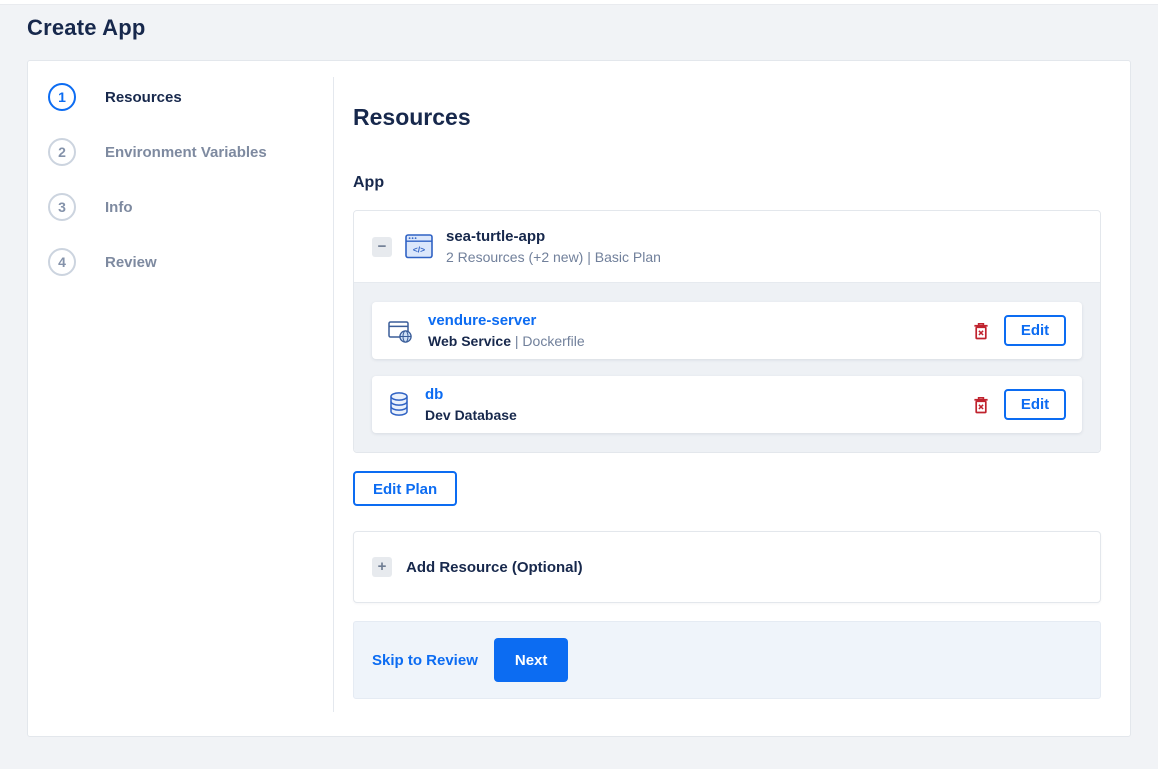  What do you see at coordinates (506, 330) in the screenshot?
I see `resource-text-block: vendure-server Web Service | Dockerfile` at bounding box center [506, 330].